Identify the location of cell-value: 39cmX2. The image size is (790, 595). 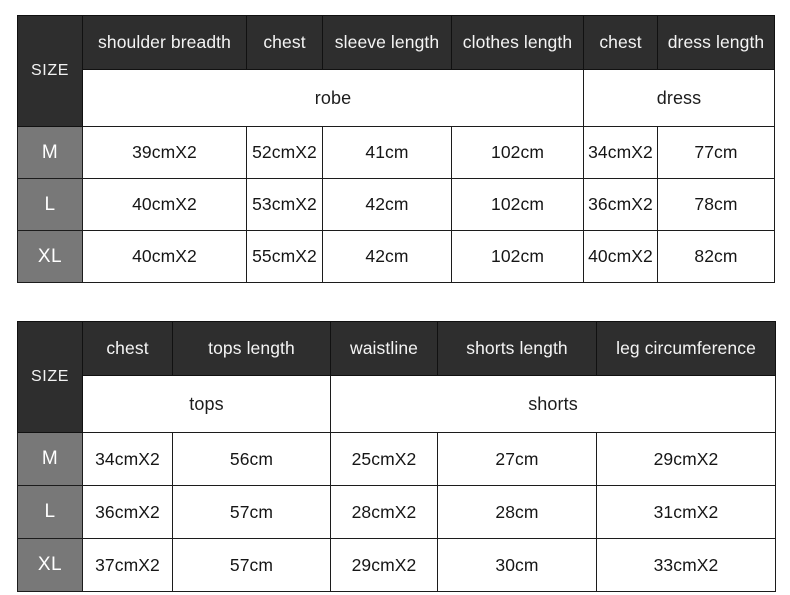
(164, 152).